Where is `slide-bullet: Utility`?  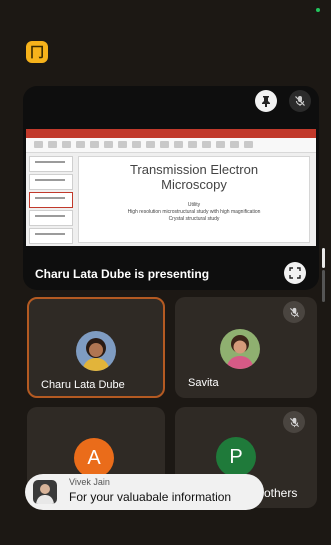
slide-bullet: Utility is located at coordinates (194, 205).